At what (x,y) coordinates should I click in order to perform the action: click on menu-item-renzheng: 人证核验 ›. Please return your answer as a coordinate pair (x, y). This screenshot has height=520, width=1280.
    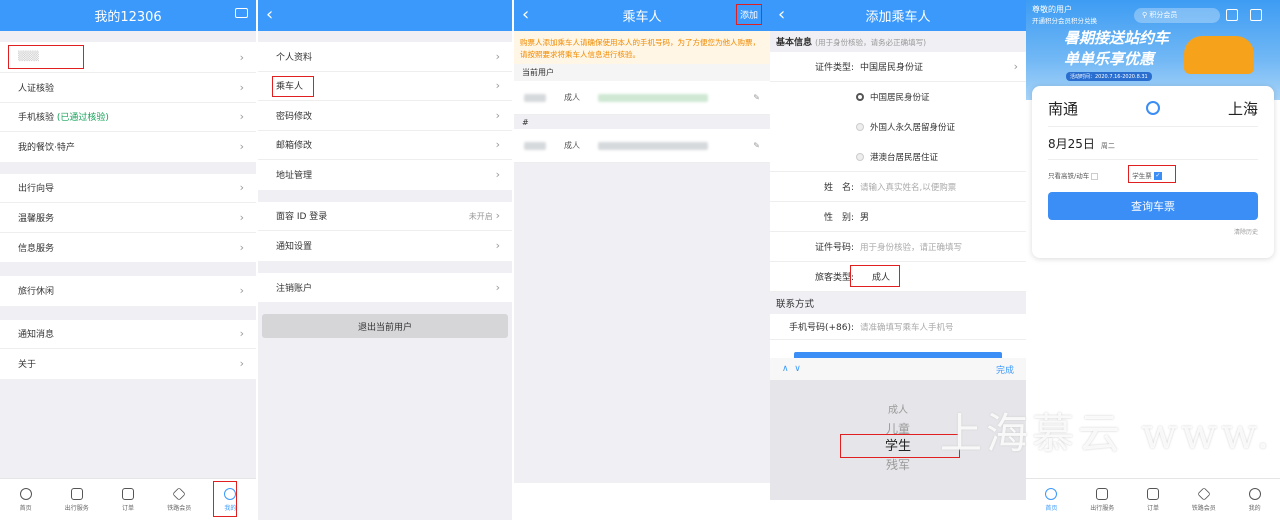
    Looking at the image, I should click on (128, 88).